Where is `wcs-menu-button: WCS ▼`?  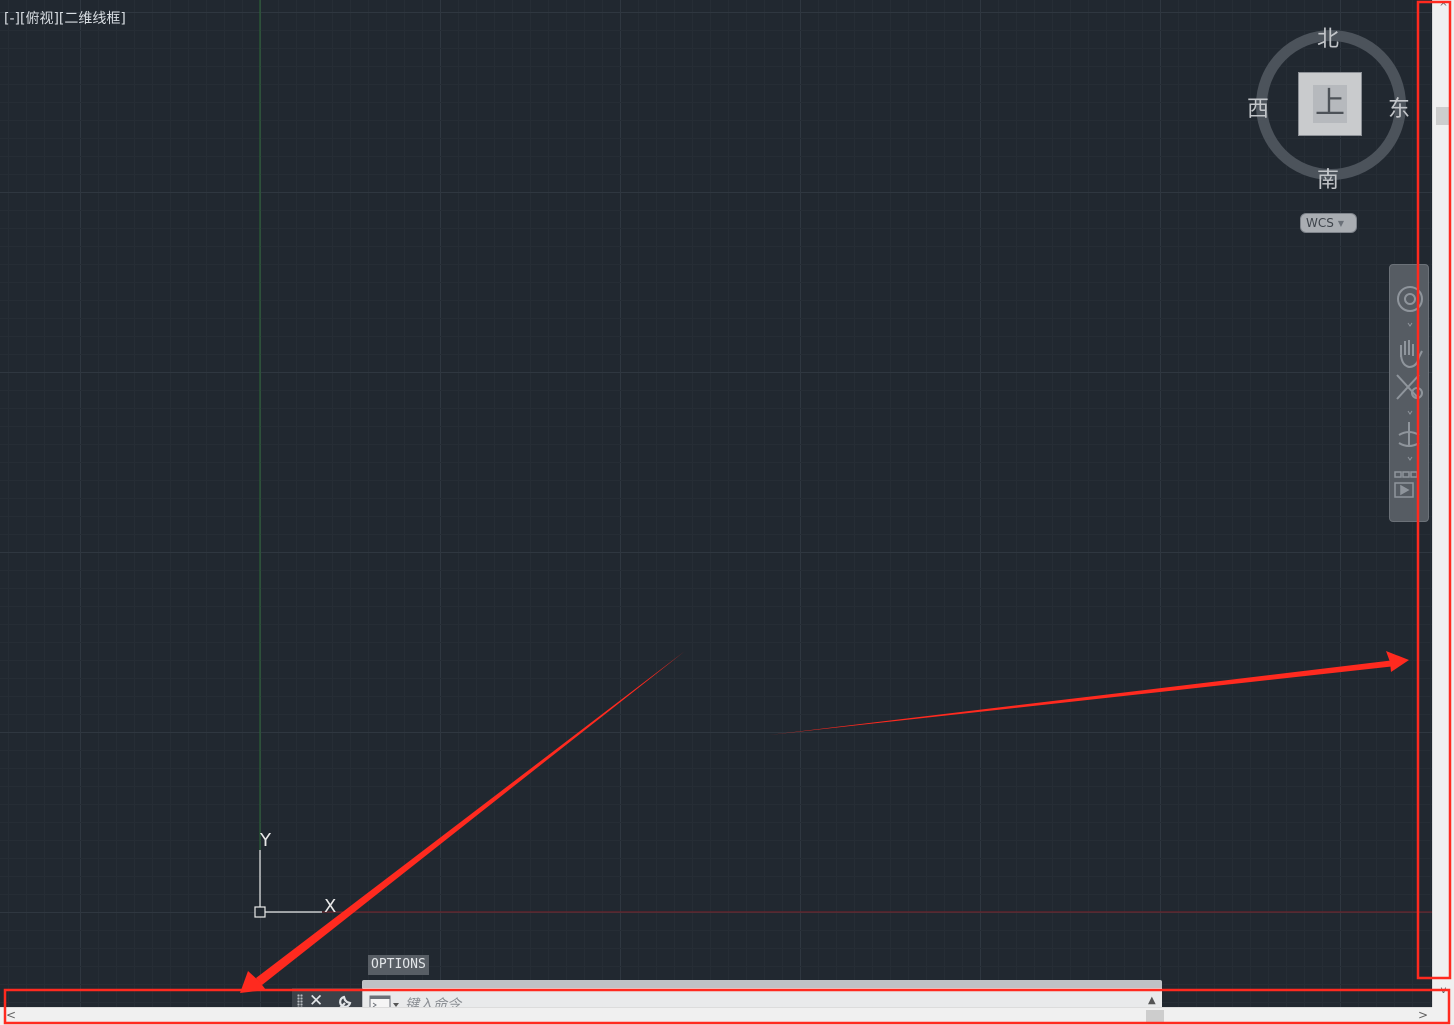
wcs-menu-button: WCS ▼ is located at coordinates (1328, 223).